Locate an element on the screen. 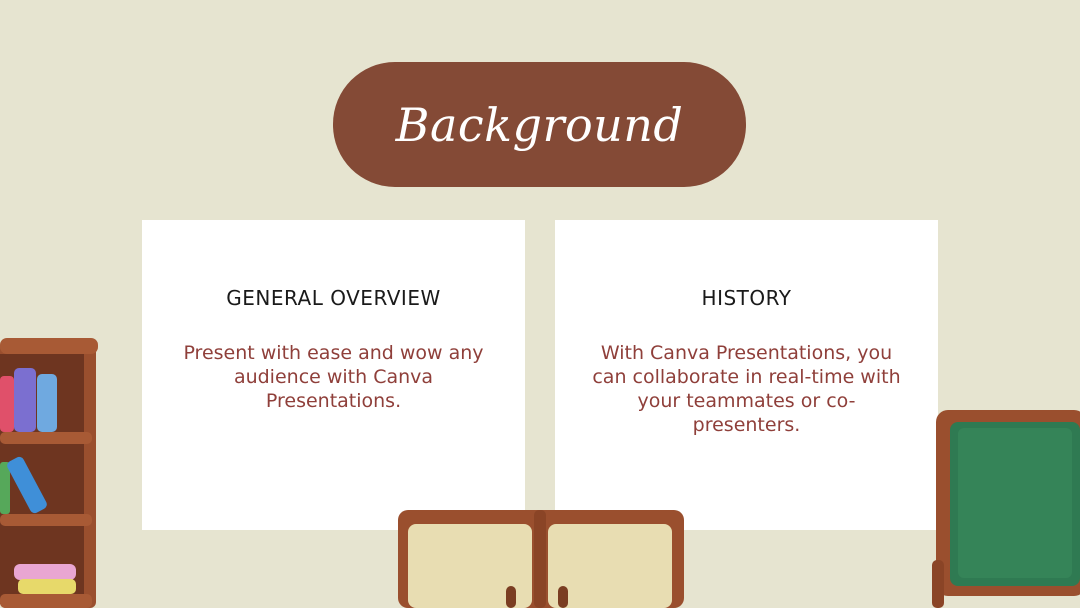  slide-title: Background is located at coordinates (539, 124).